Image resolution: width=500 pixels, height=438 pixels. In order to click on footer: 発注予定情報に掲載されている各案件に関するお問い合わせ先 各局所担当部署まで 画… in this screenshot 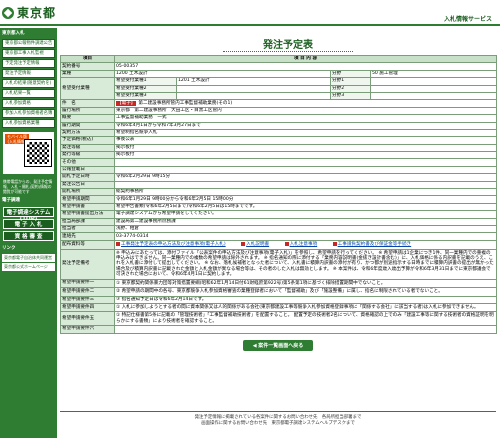, I will do `click(278, 419)`.